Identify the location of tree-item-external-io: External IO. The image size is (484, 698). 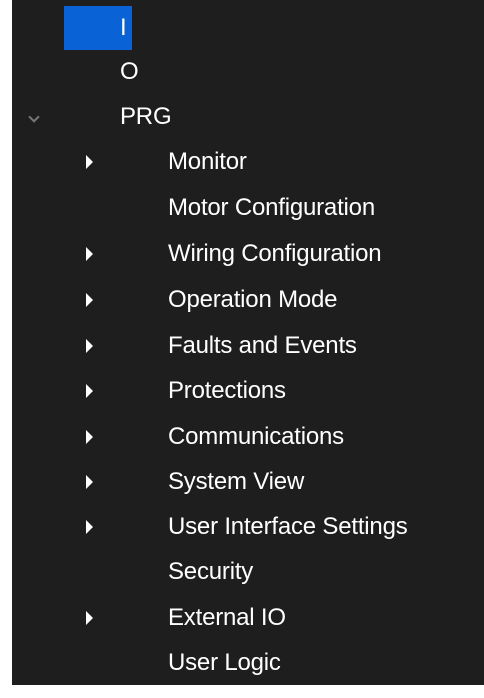
(248, 618).